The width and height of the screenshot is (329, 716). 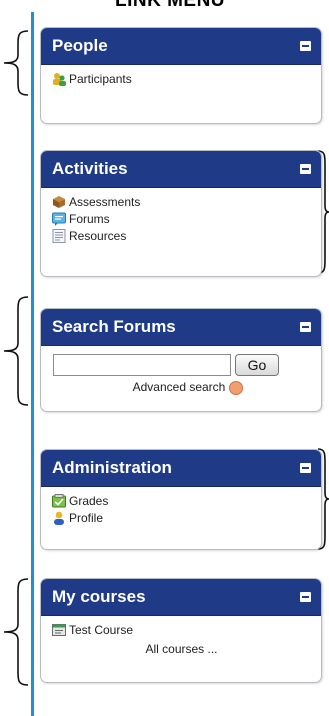 What do you see at coordinates (89, 219) in the screenshot?
I see `forums-label: Forums` at bounding box center [89, 219].